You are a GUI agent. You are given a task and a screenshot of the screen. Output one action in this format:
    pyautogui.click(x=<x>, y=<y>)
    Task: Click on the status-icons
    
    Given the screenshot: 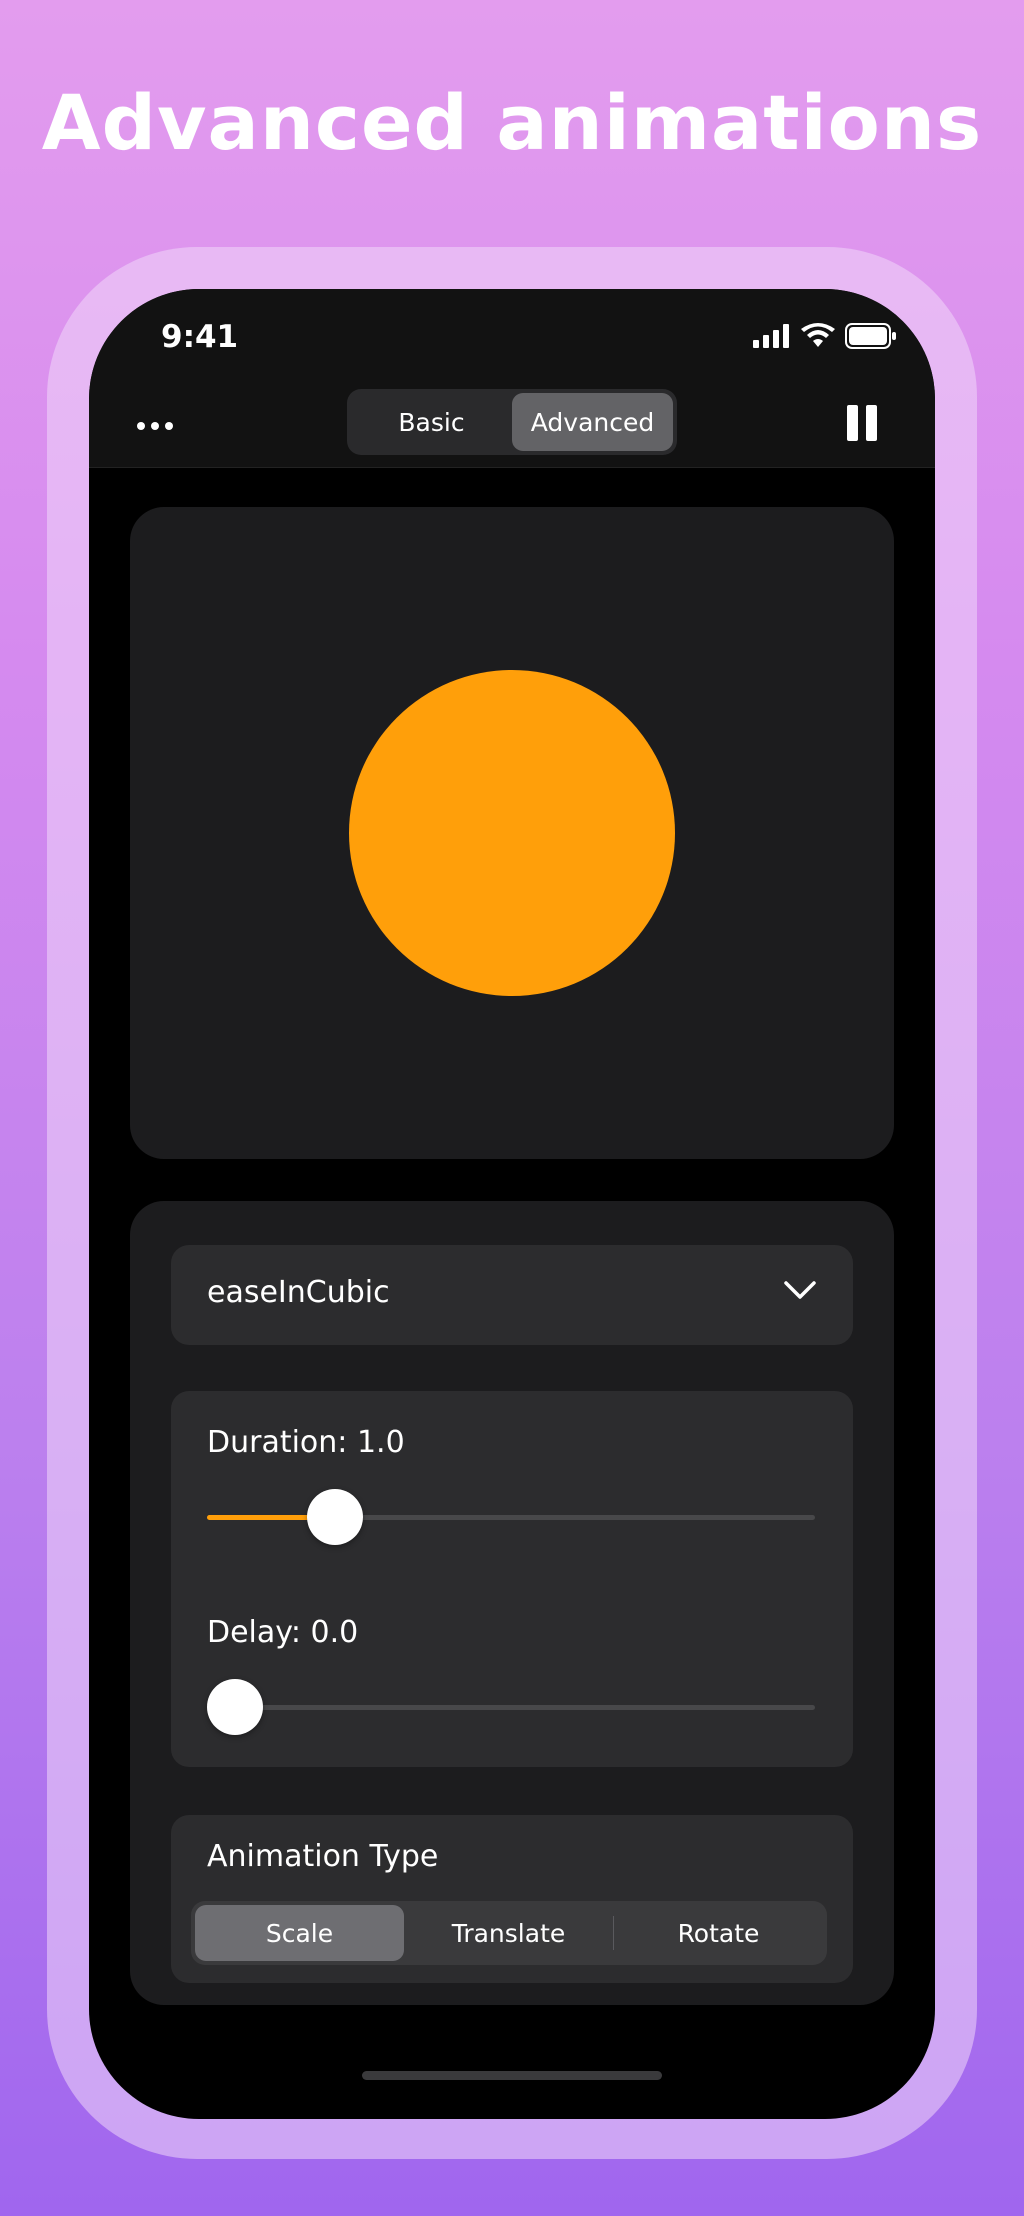 What is the action you would take?
    pyautogui.click(x=825, y=336)
    